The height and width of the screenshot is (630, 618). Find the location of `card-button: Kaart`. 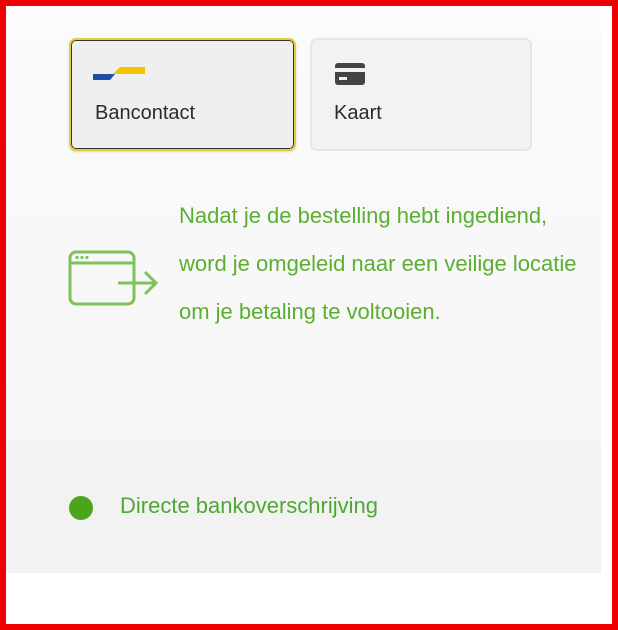

card-button: Kaart is located at coordinates (421, 94).